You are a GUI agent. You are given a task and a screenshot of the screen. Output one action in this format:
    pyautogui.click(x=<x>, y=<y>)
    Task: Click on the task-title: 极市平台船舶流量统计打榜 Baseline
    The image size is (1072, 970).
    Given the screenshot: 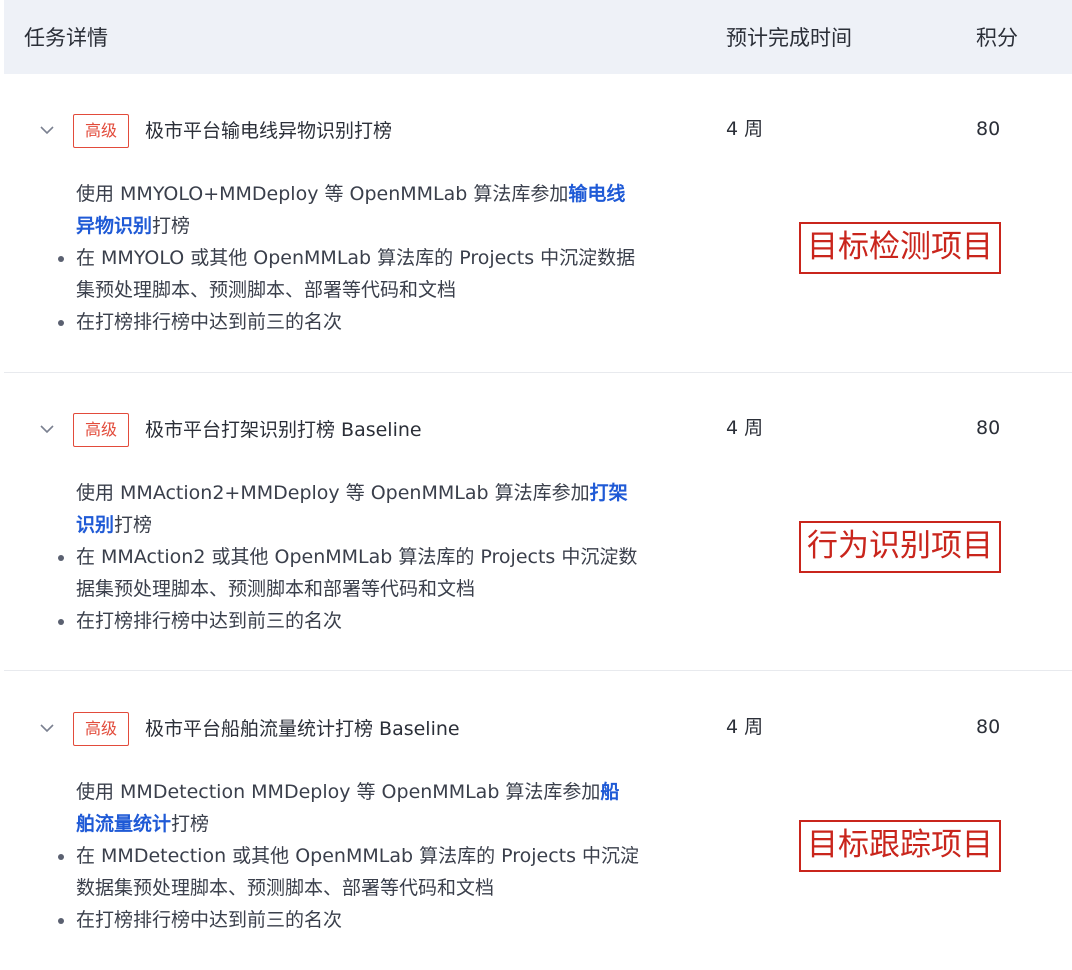 What is the action you would take?
    pyautogui.click(x=302, y=729)
    